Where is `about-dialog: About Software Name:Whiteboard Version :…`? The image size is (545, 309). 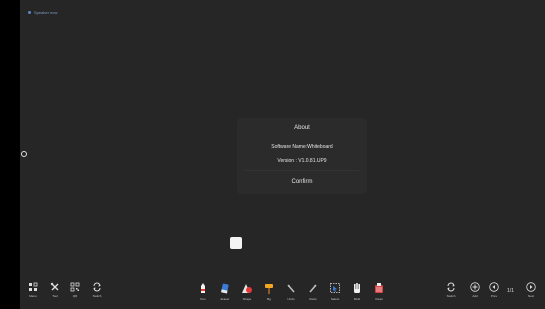 about-dialog: About Software Name:Whiteboard Version :… is located at coordinates (302, 156).